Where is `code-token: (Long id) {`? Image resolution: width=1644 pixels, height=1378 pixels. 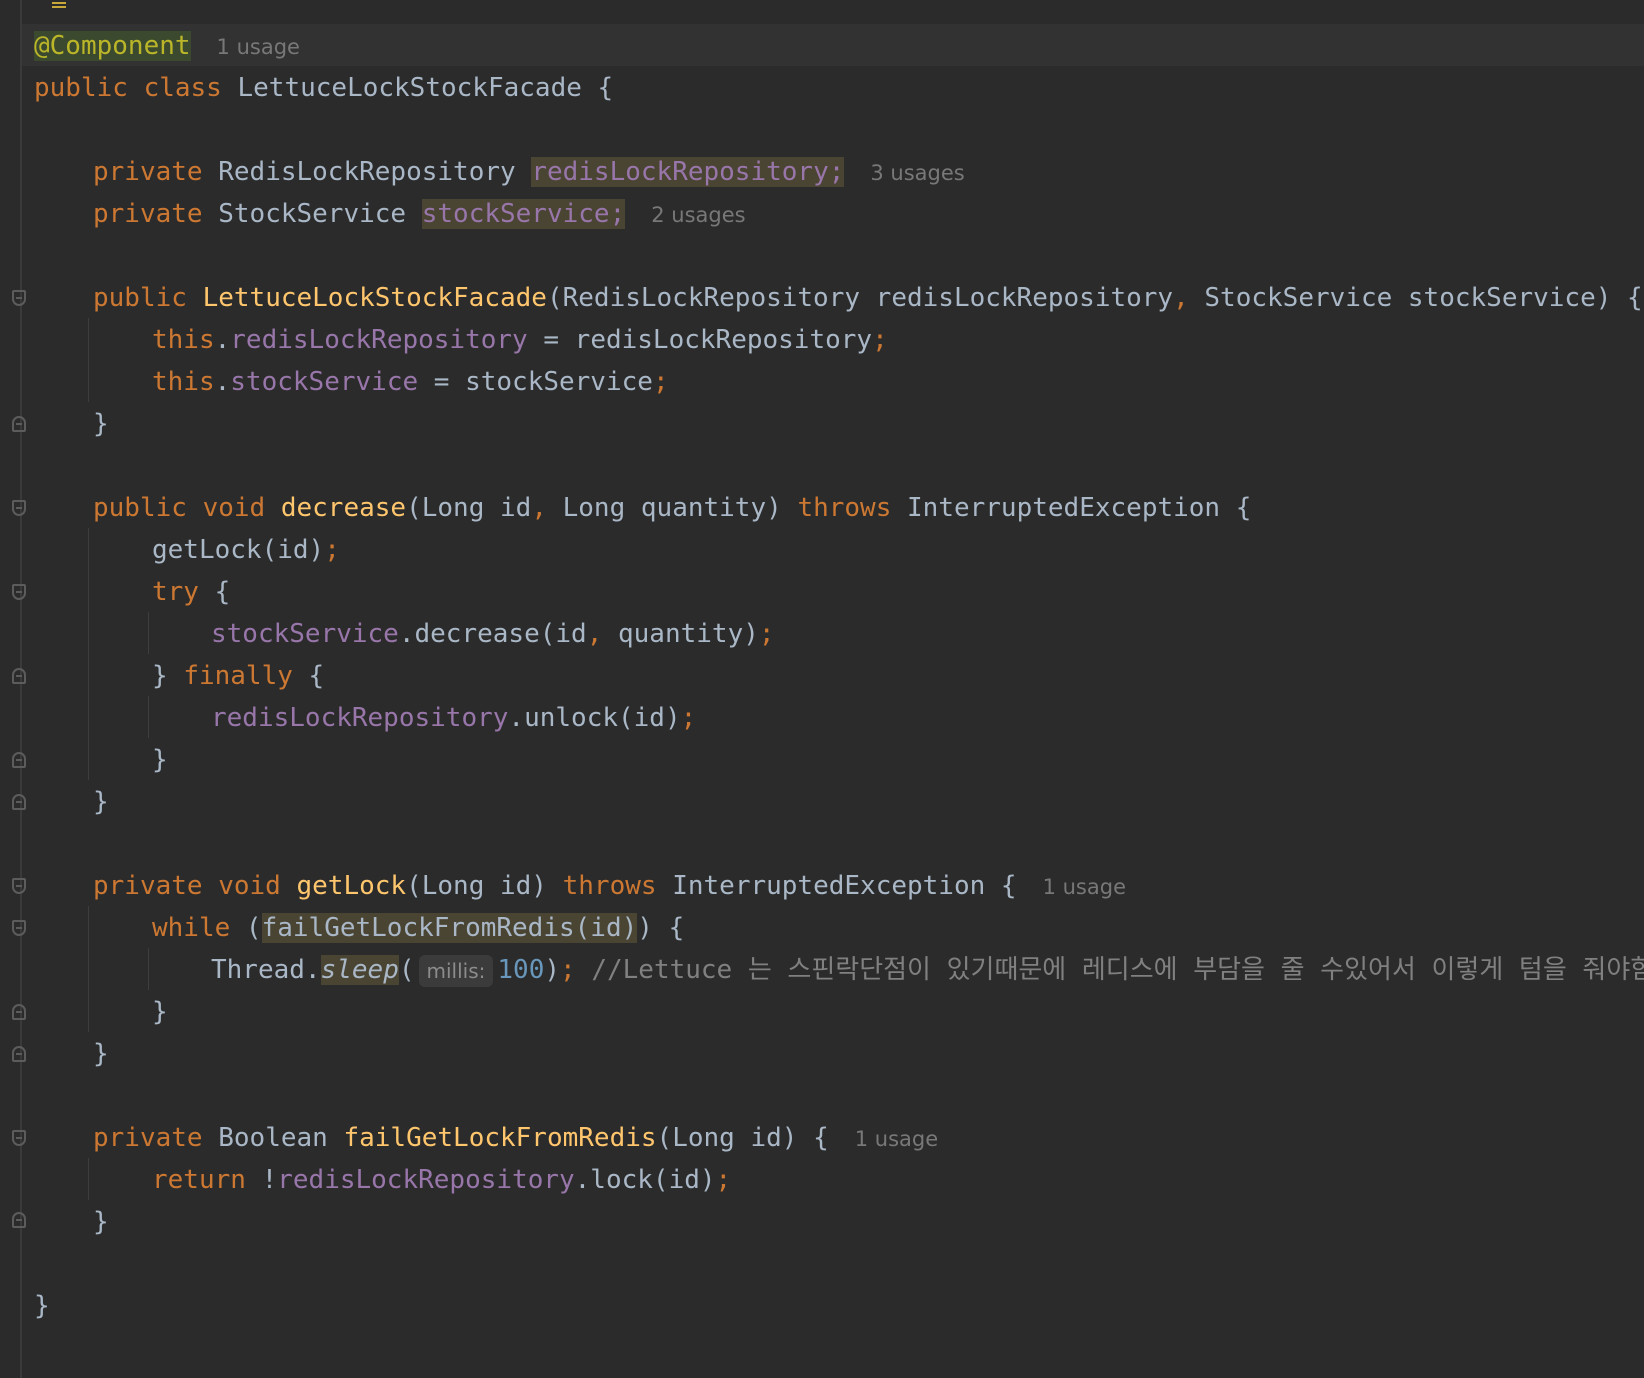
code-token: (Long id) { is located at coordinates (742, 1138).